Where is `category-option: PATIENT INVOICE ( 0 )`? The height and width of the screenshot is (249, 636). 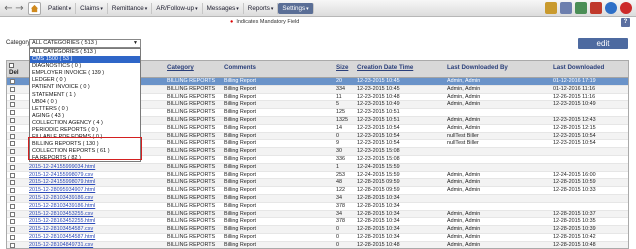
category-option: PATIENT INVOICE ( 0 ) is located at coordinates (85, 87).